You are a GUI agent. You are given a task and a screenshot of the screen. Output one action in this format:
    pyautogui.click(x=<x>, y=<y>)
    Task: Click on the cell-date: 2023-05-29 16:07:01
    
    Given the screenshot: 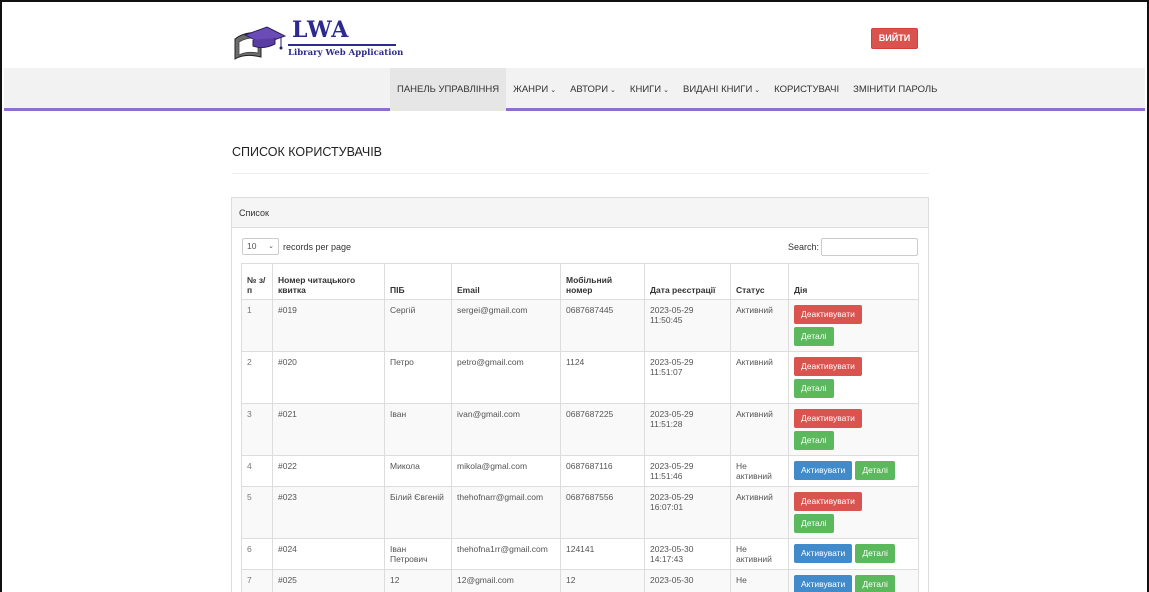 What is the action you would take?
    pyautogui.click(x=687, y=512)
    